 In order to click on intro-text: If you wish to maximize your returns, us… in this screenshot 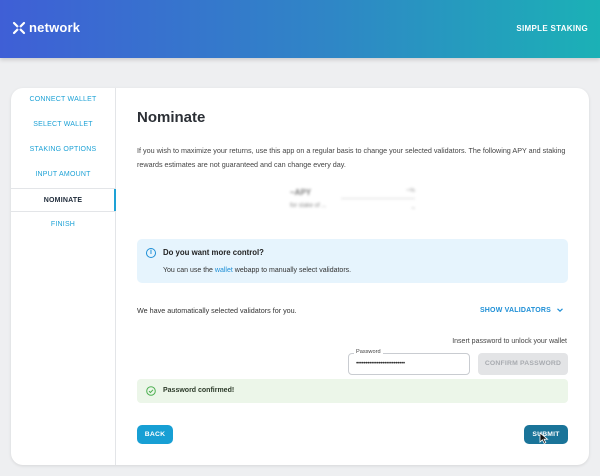, I will do `click(351, 157)`.